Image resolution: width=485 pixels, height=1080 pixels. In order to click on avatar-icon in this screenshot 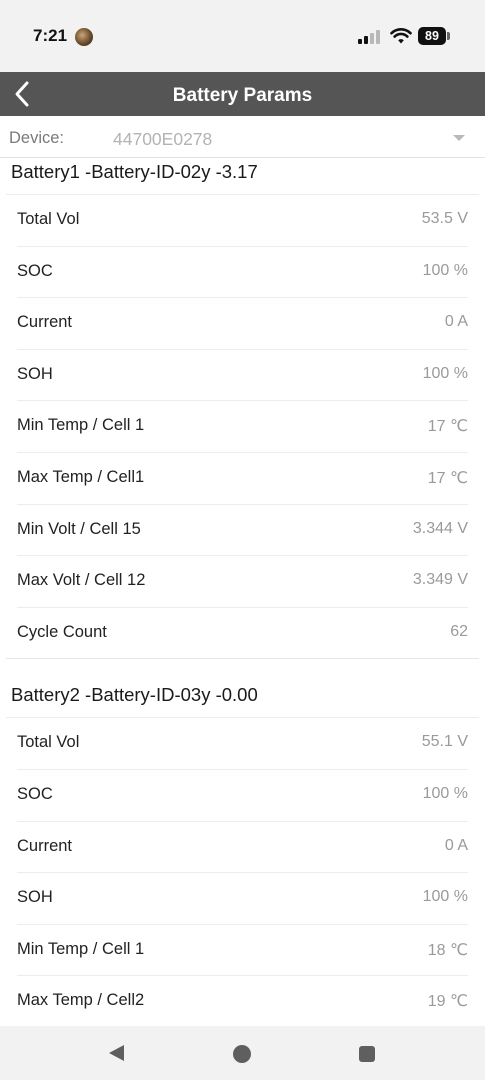, I will do `click(84, 37)`.